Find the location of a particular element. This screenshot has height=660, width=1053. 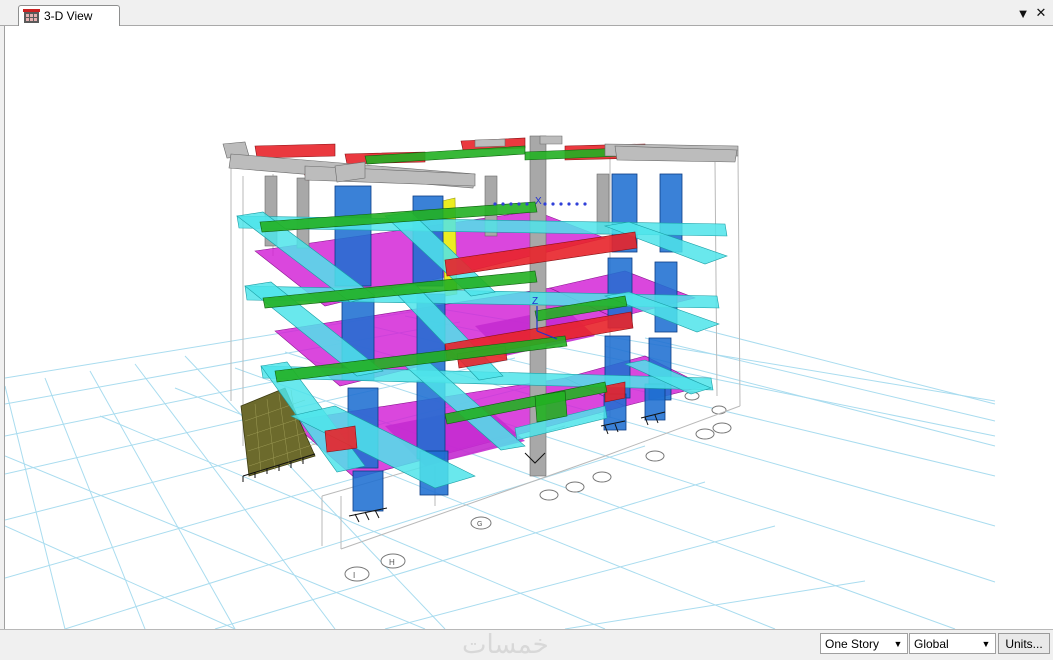

tab-3d-view-label: 3-D View is located at coordinates (68, 16).